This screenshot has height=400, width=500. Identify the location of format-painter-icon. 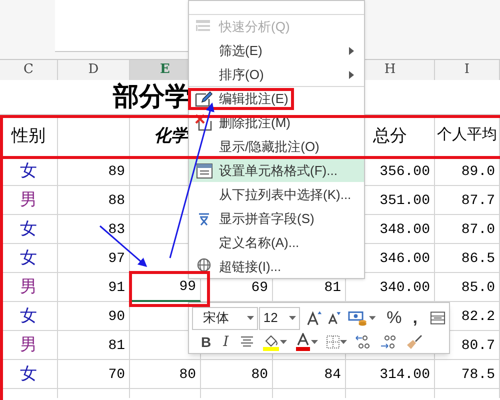
(413, 342).